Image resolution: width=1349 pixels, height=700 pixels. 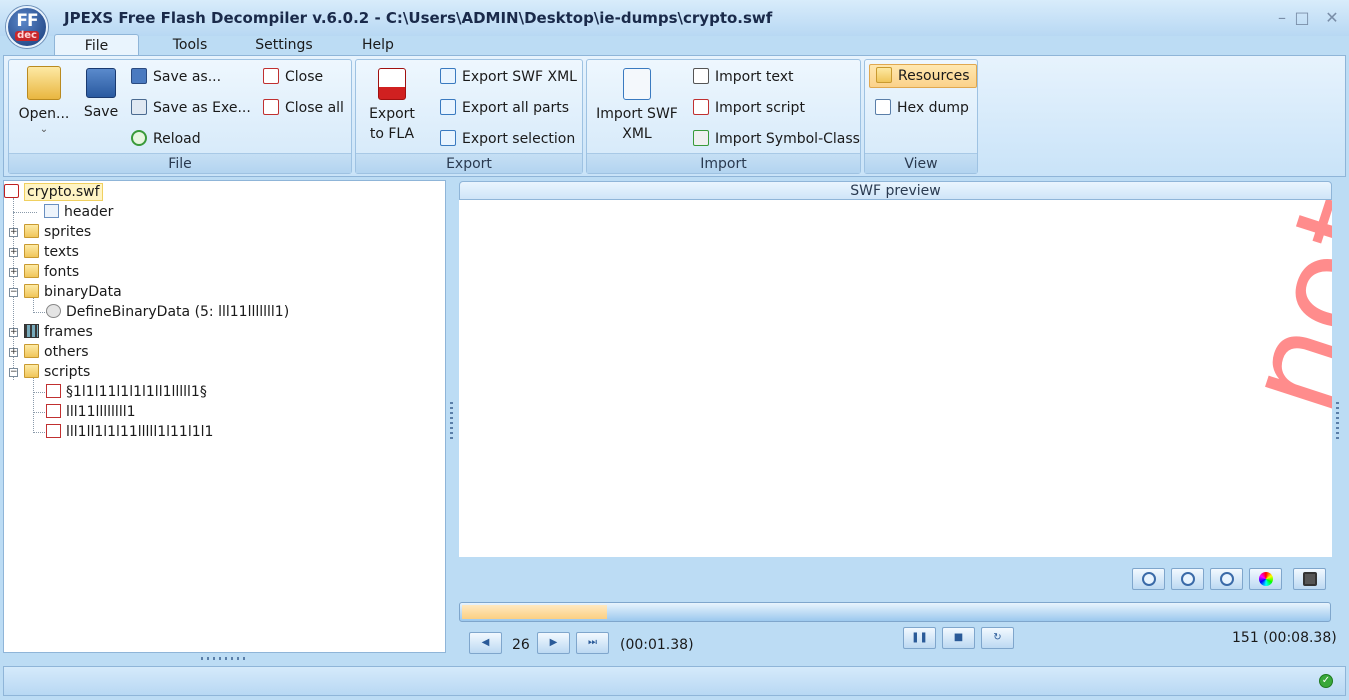 What do you see at coordinates (933, 108) in the screenshot?
I see `hex-dump-label: Hex dump` at bounding box center [933, 108].